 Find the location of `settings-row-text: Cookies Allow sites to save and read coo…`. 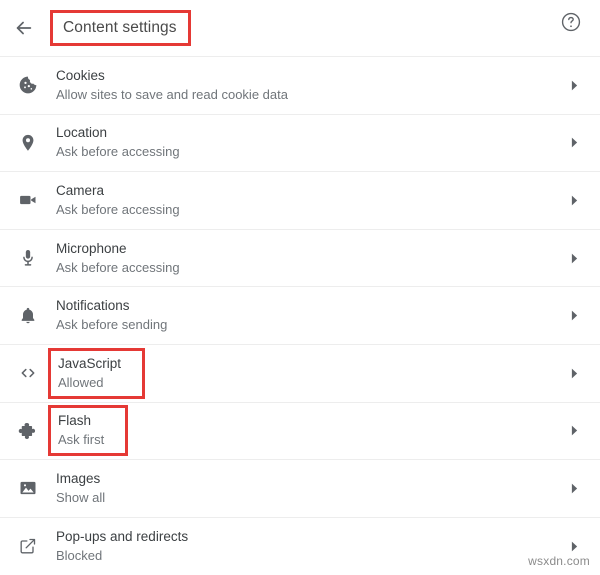

settings-row-text: Cookies Allow sites to save and read coo… is located at coordinates (310, 85).